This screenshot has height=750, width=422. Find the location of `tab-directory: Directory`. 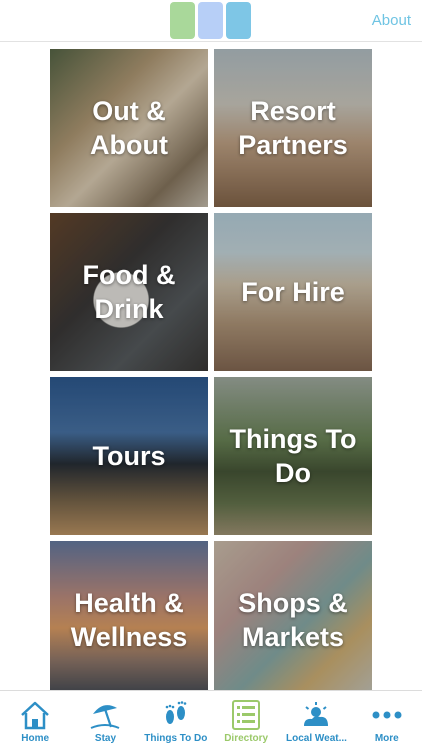

tab-directory: Directory is located at coordinates (246, 720).